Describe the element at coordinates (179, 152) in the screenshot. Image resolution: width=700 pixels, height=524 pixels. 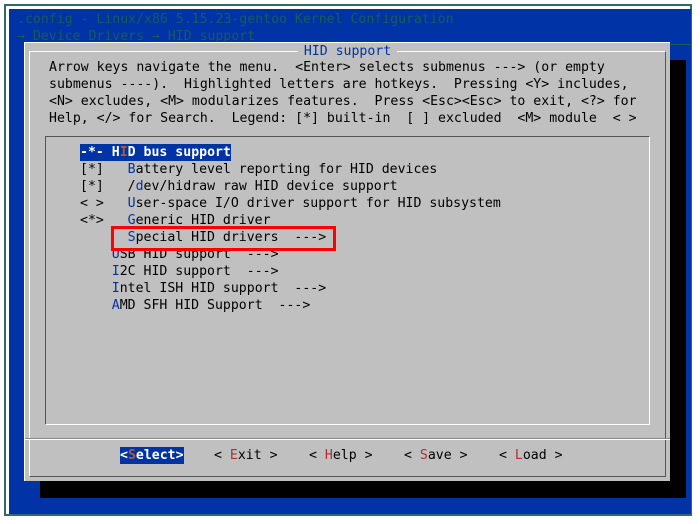
I see `menu-item-label: D bus support` at that location.